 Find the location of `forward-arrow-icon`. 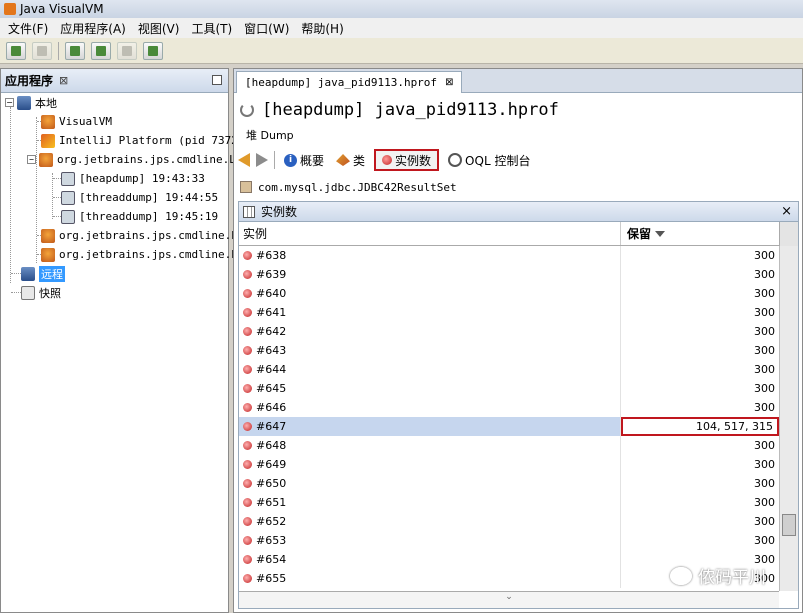

forward-arrow-icon is located at coordinates (262, 160).